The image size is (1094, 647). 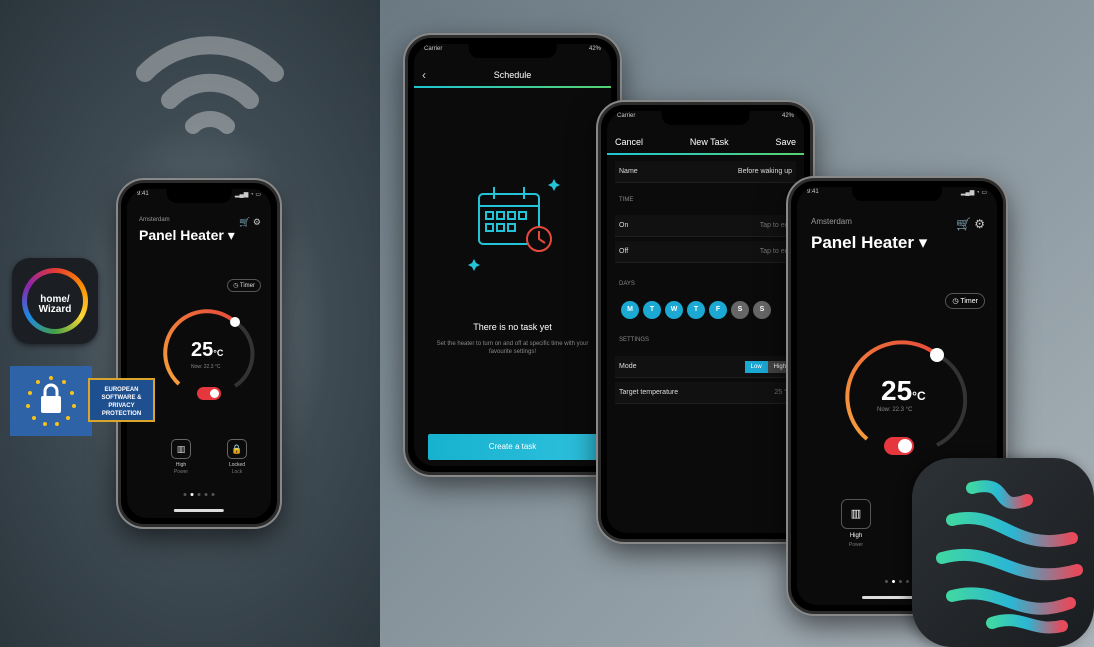 I want to click on settings-section-label: SETTINGS, so click(x=634, y=340).